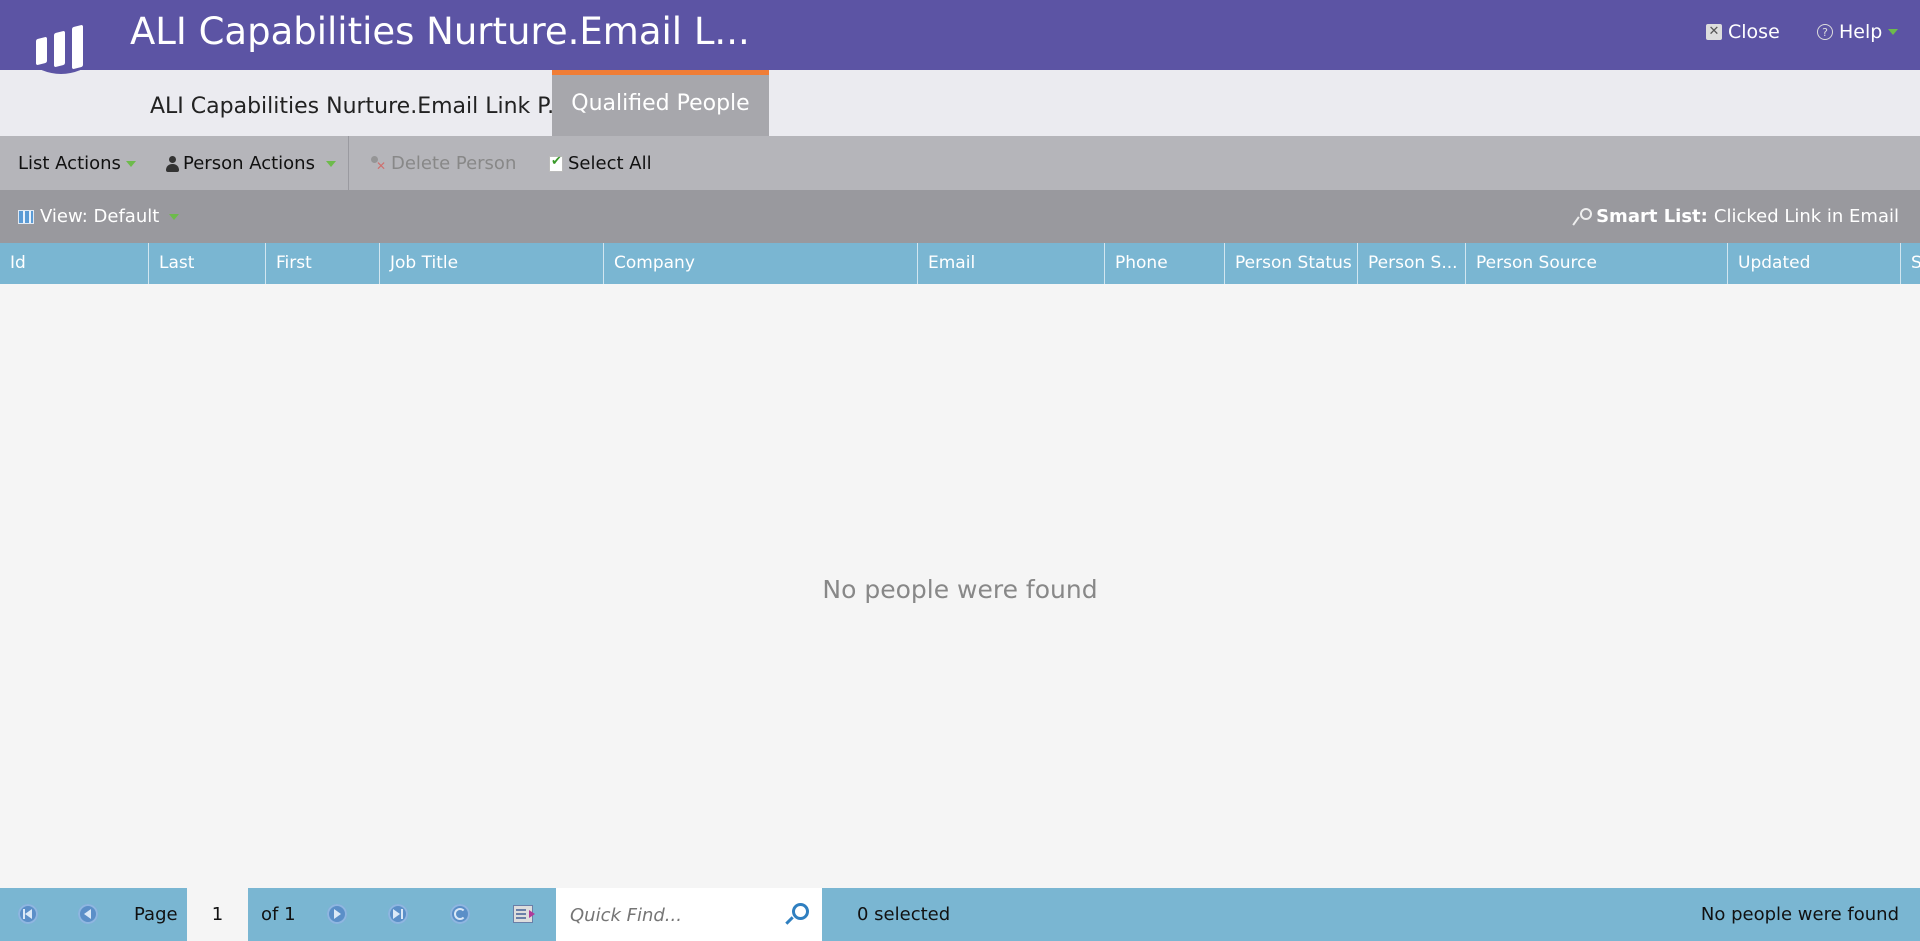 This screenshot has height=941, width=1920. I want to click on last-page-icon, so click(398, 914).